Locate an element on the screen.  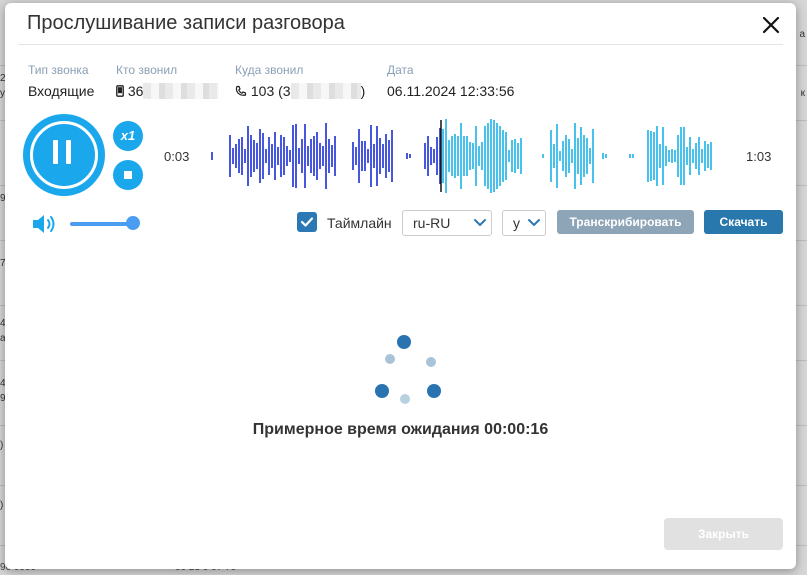
callee-value-group: 103 (3) is located at coordinates (300, 91).